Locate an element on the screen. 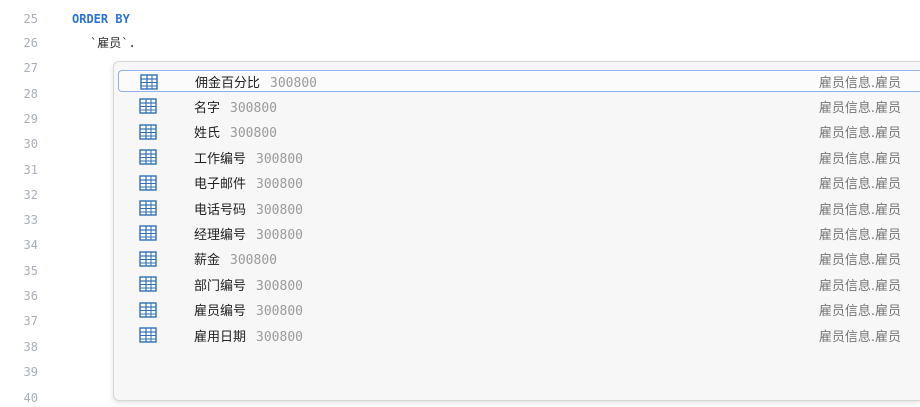 Image resolution: width=920 pixels, height=407 pixels. line-number: 25 is located at coordinates (30, 19).